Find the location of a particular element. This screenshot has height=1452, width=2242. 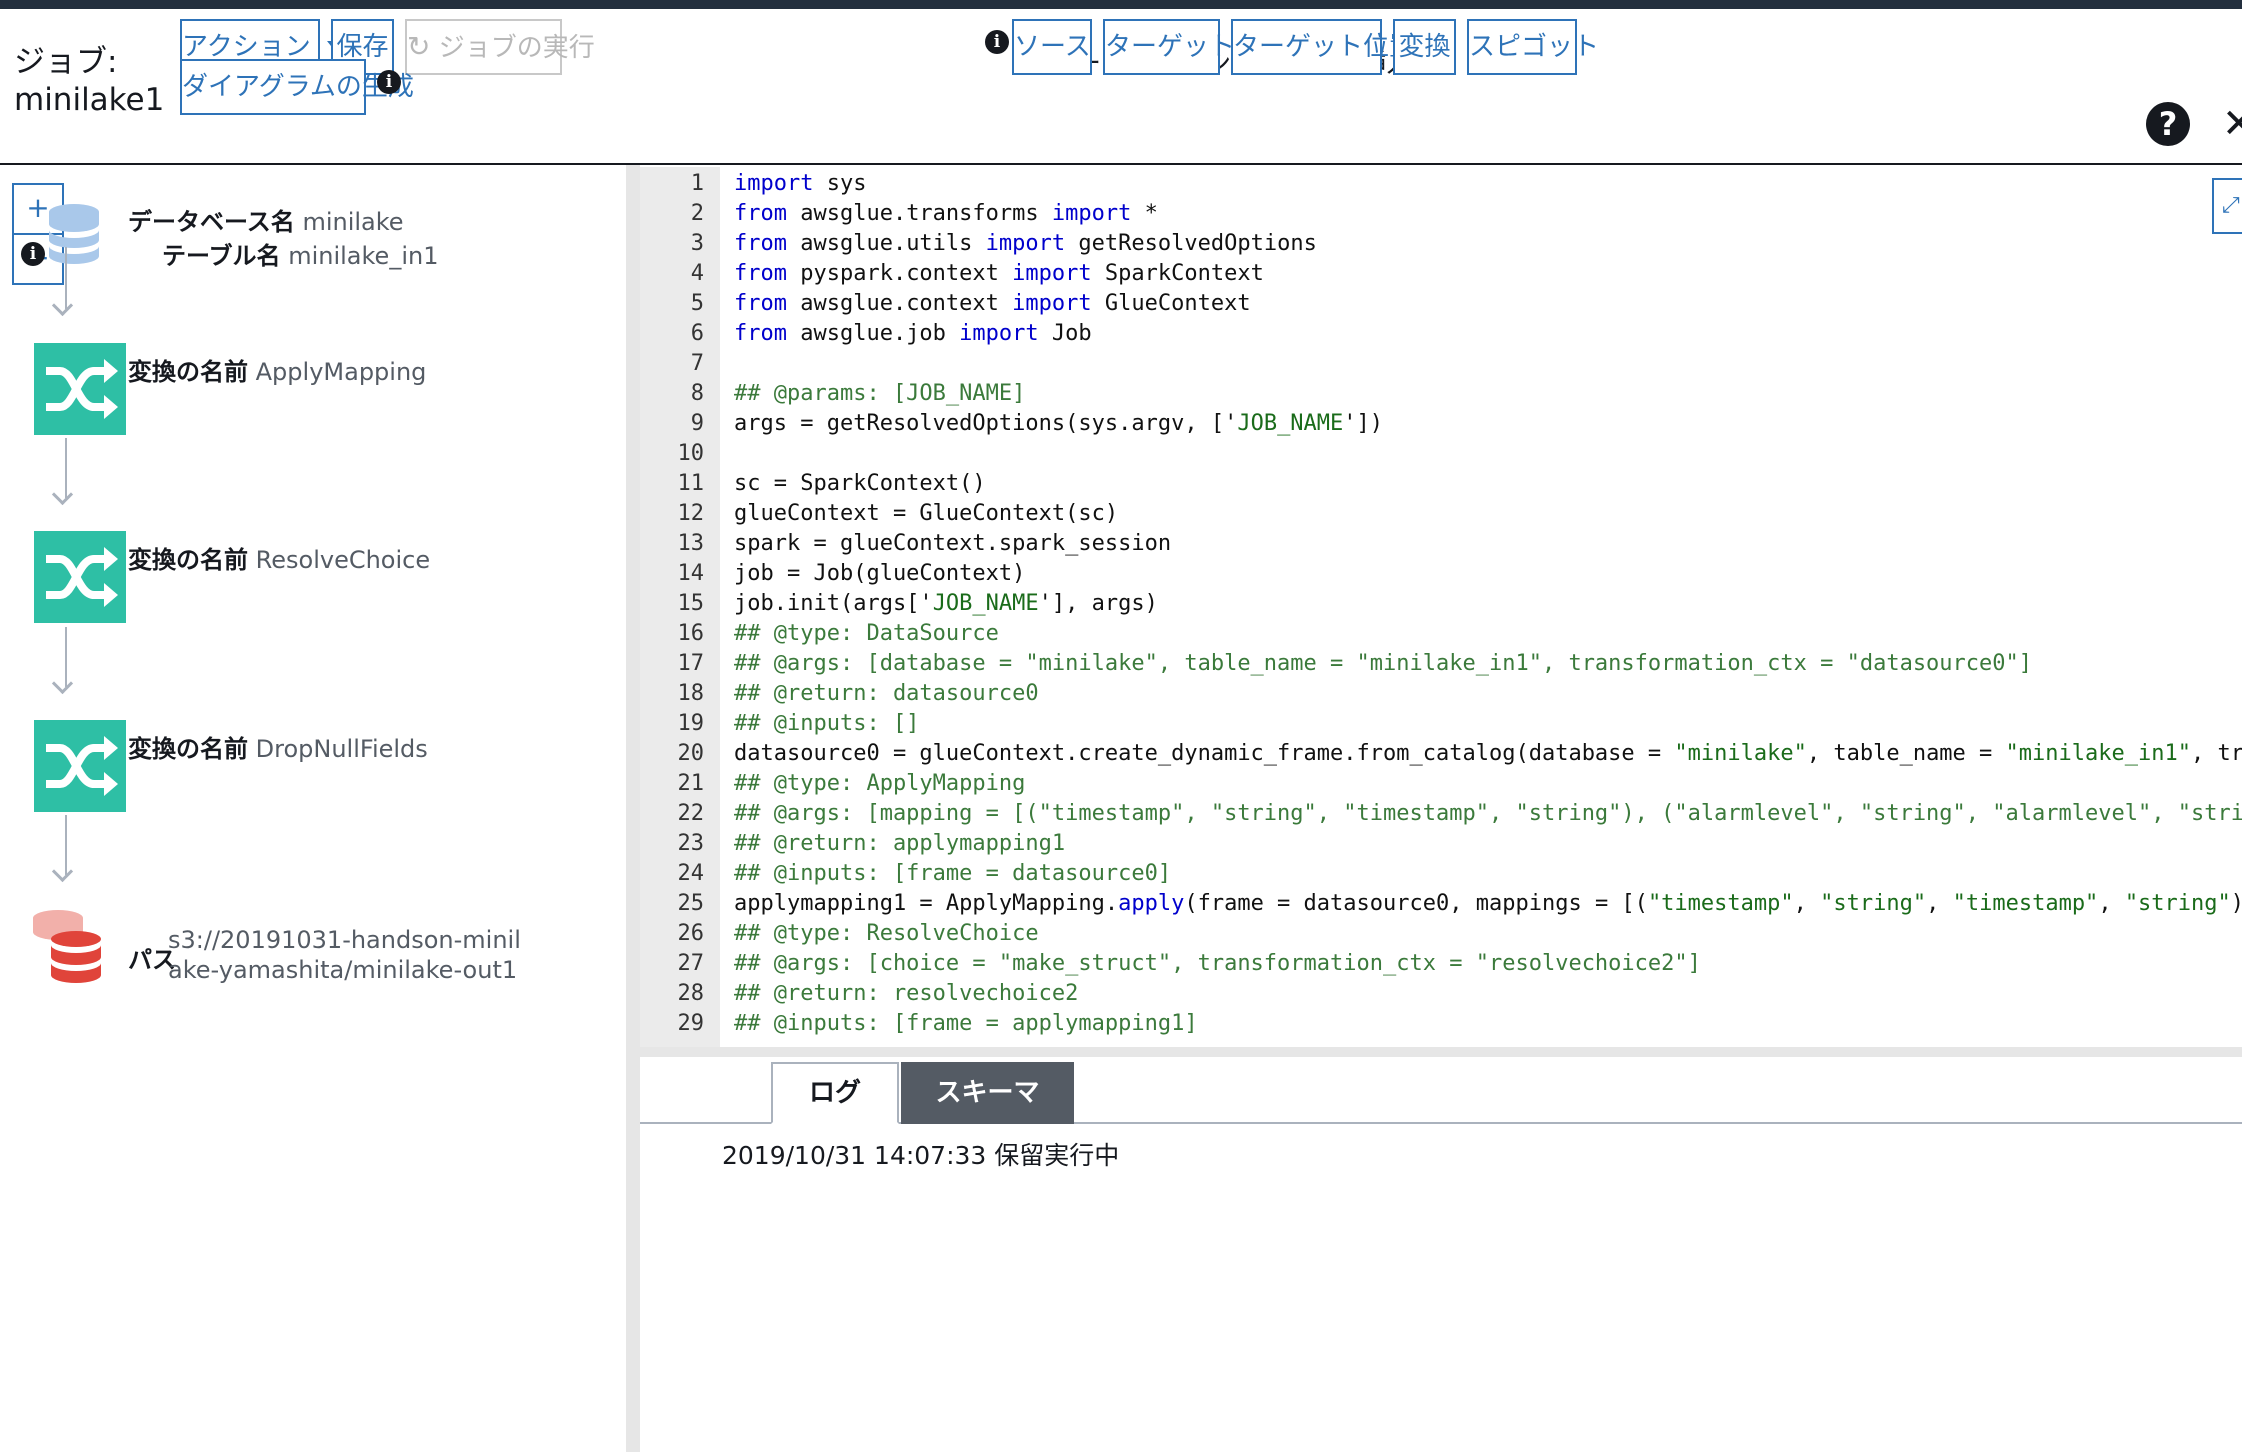

code-line: 8 ## @params: [JOB_NAME] is located at coordinates (1441, 394).